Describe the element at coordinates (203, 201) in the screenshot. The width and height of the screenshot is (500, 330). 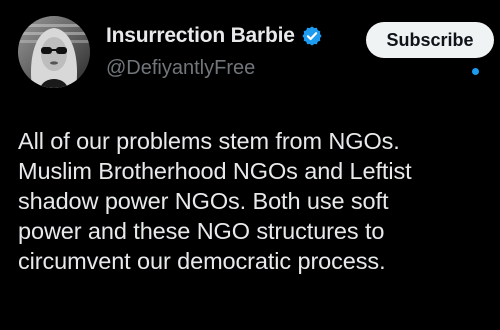
I see `post-text-line: shadow power NGOs. Both use soft` at that location.